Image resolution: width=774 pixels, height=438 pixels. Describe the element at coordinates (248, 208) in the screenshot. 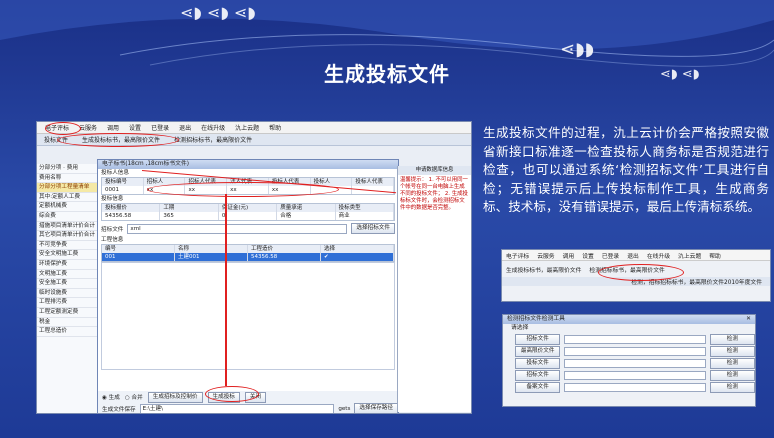

I see `column-header: 保证金(元)` at that location.